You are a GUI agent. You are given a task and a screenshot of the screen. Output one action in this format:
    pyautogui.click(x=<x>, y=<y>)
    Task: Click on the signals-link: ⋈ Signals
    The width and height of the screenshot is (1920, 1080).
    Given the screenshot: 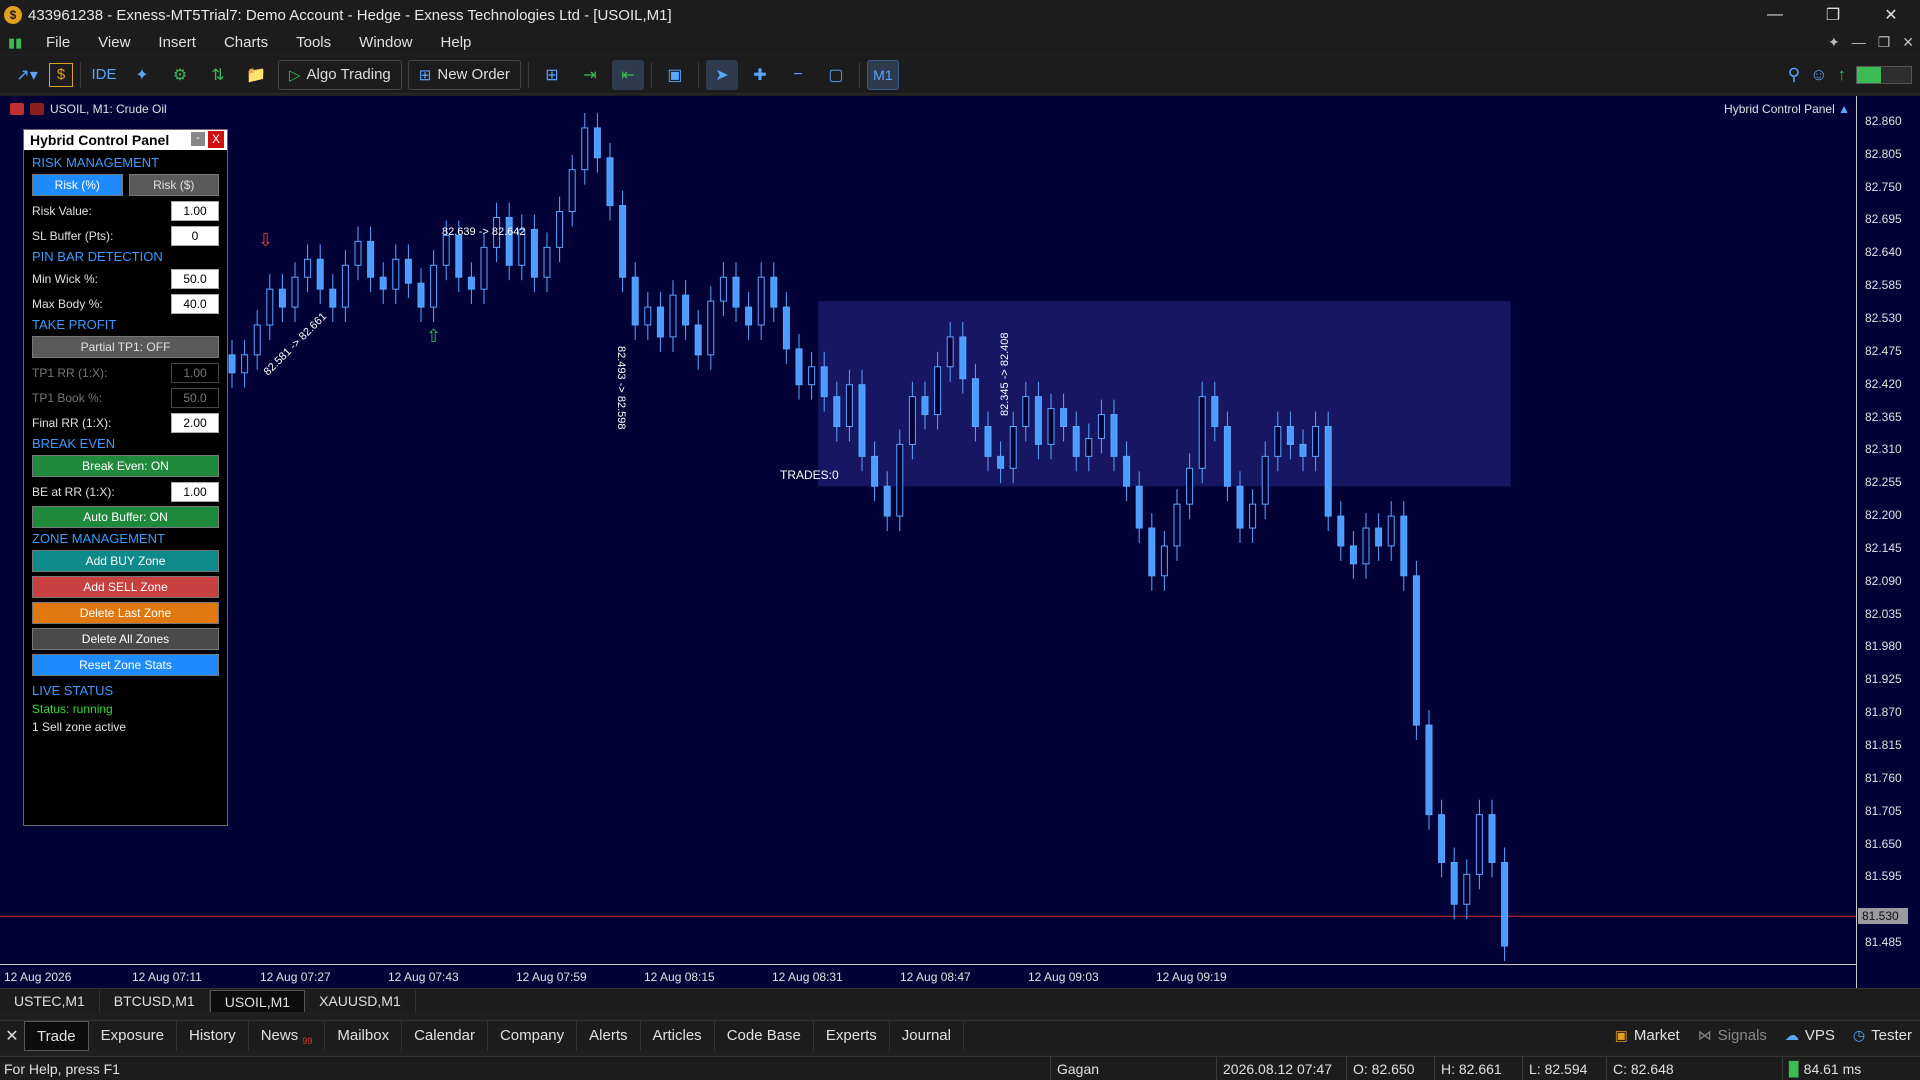 What is the action you would take?
    pyautogui.click(x=1732, y=1035)
    